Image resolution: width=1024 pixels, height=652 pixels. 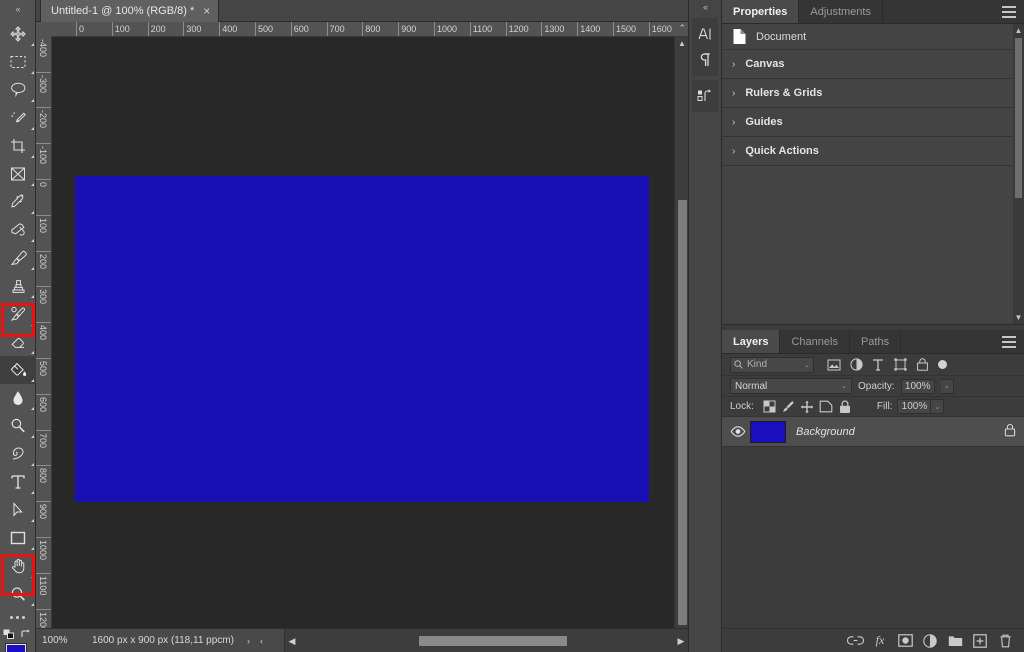 What do you see at coordinates (64, 640) in the screenshot?
I see `zoom-level: 100%` at bounding box center [64, 640].